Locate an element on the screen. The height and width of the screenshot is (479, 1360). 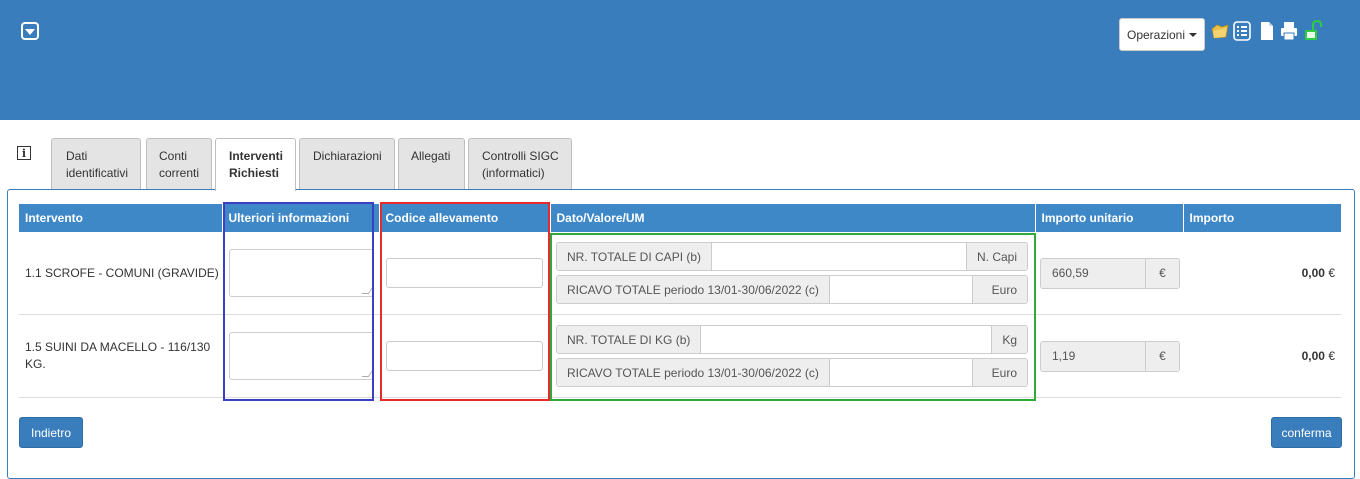
intervento-cell: 1.5 SUINI DA MACELLO - 116/130 KG. is located at coordinates (120, 356).